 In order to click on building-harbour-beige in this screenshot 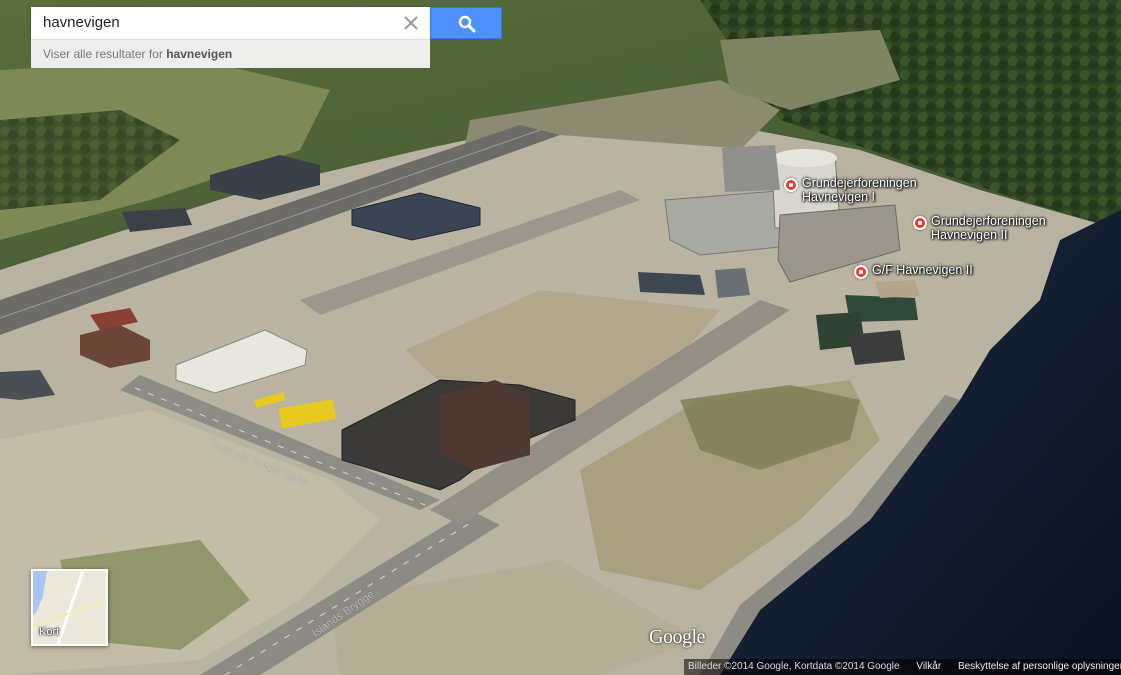, I will do `click(897, 289)`.